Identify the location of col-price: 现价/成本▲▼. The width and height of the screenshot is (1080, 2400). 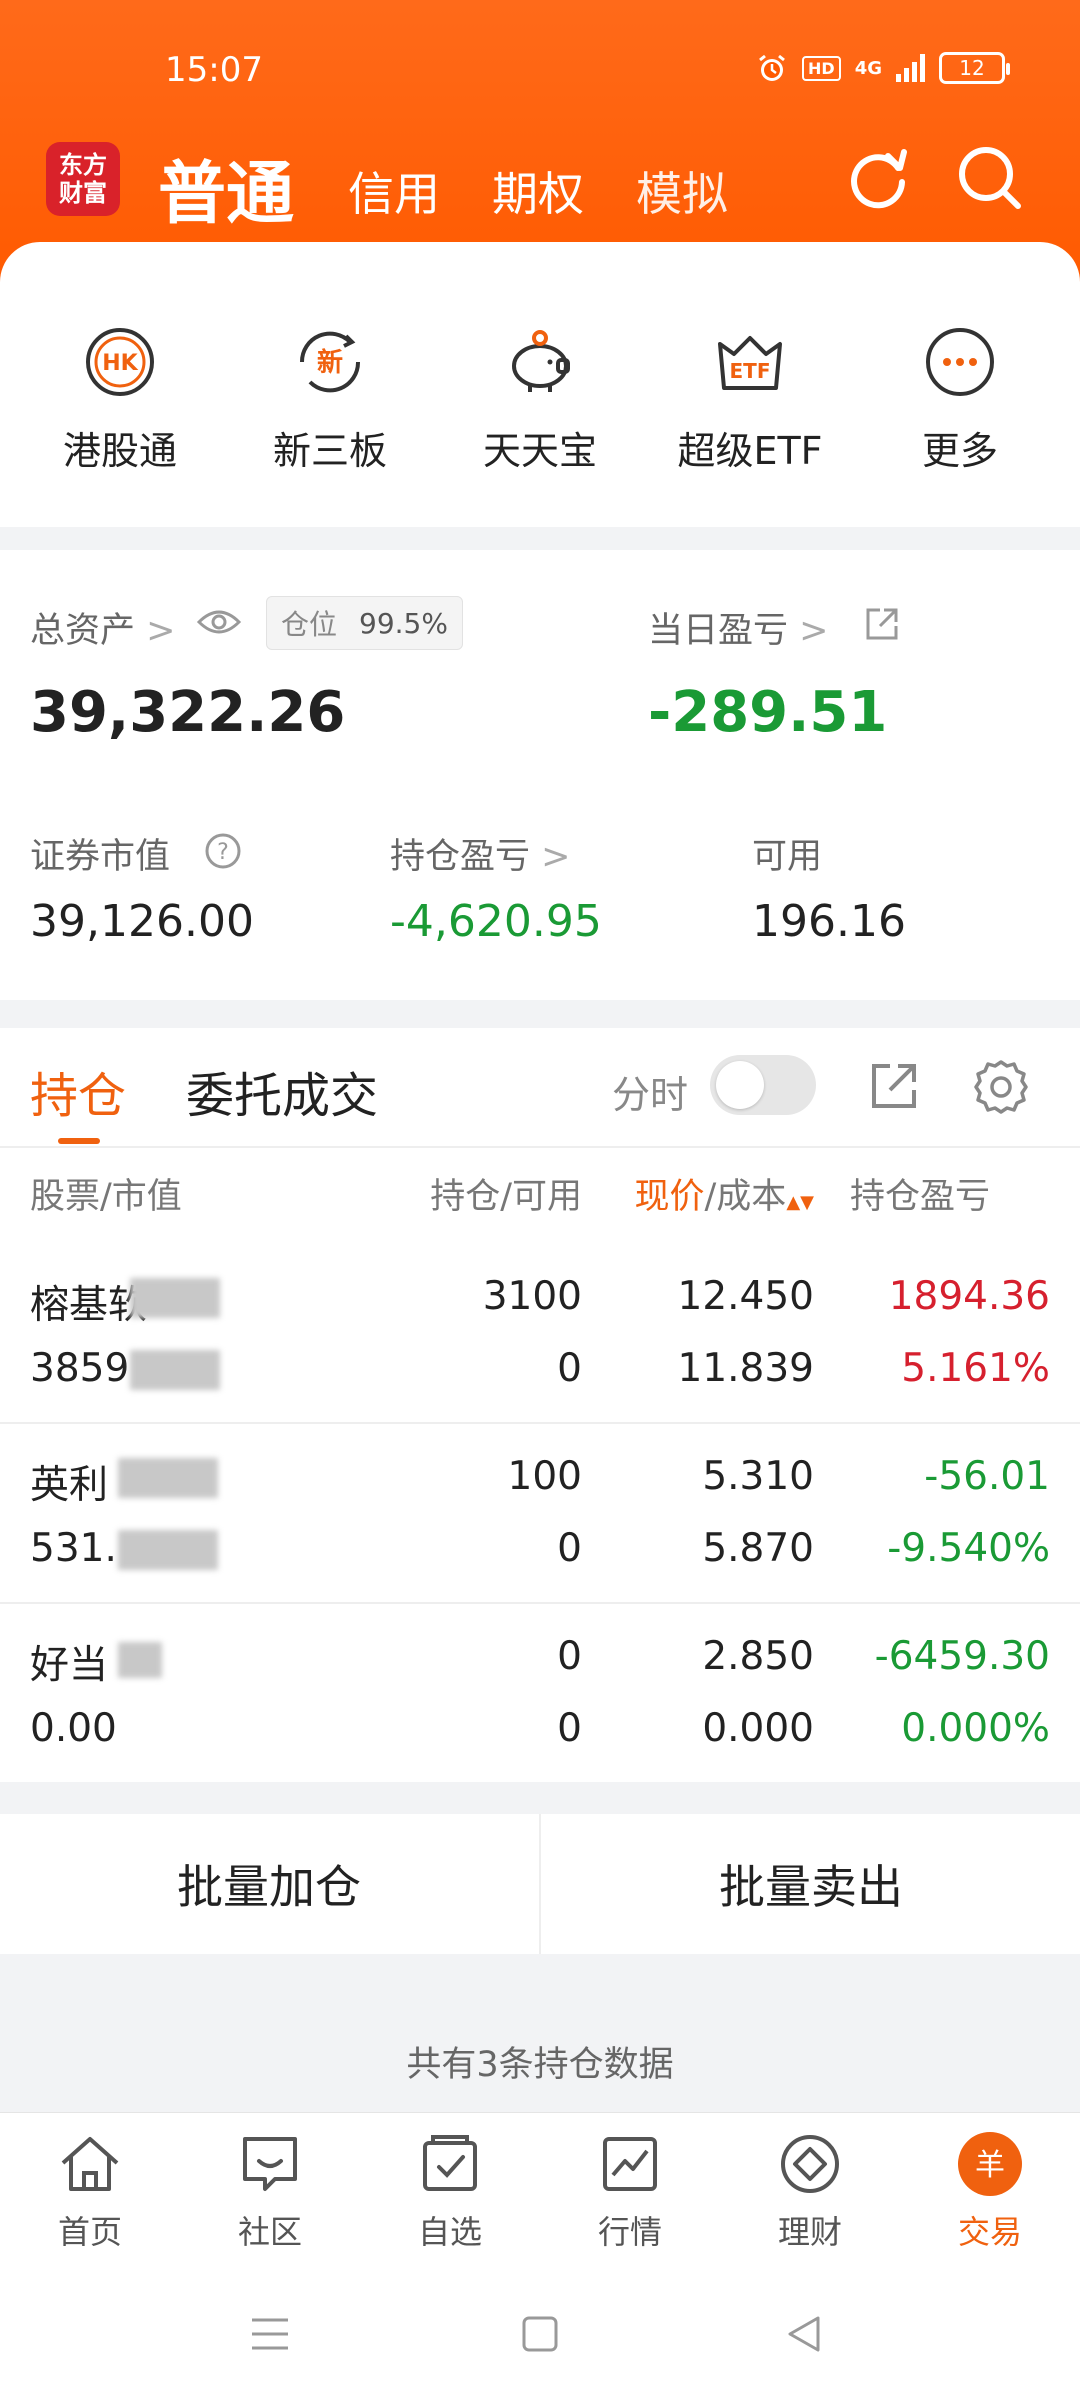
(725, 1193).